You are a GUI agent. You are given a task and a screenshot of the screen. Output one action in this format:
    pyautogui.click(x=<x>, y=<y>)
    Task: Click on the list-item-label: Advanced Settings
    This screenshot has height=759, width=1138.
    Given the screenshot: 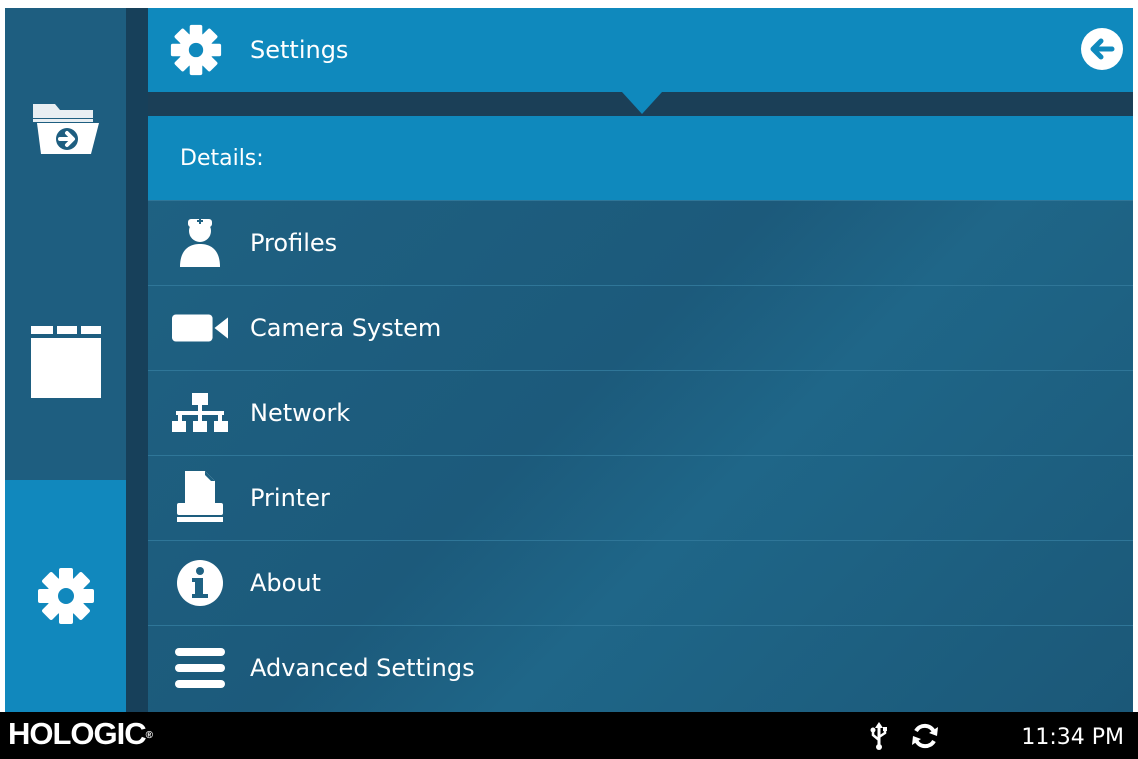 What is the action you would take?
    pyautogui.click(x=362, y=668)
    